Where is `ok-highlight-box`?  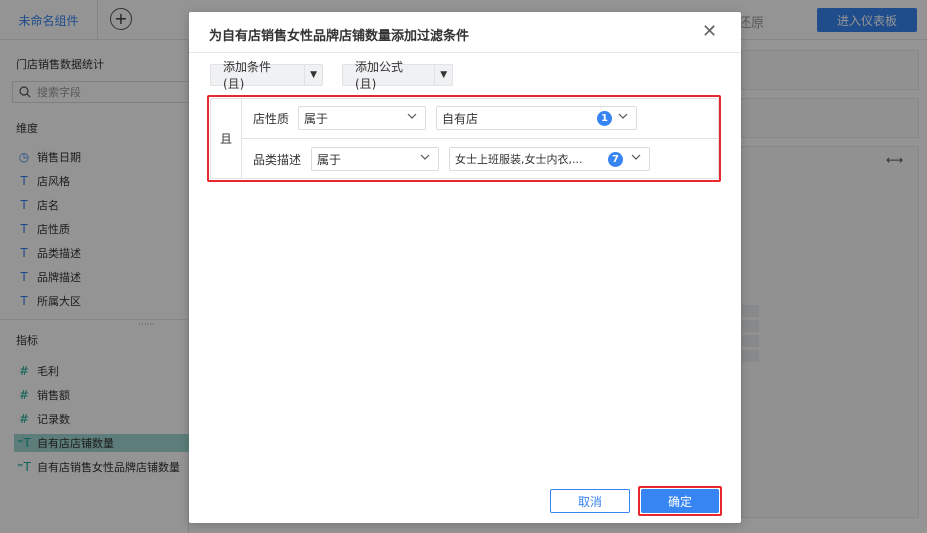 ok-highlight-box is located at coordinates (680, 501).